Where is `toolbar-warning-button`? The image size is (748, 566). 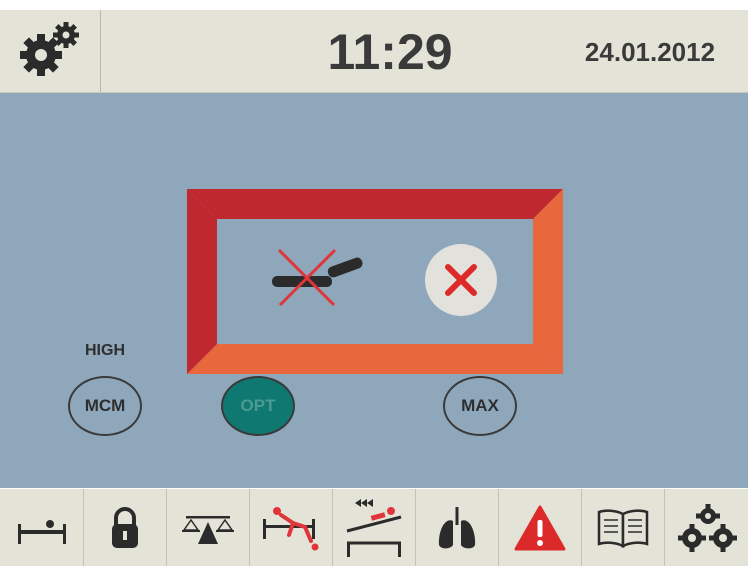
toolbar-warning-button is located at coordinates (539, 527).